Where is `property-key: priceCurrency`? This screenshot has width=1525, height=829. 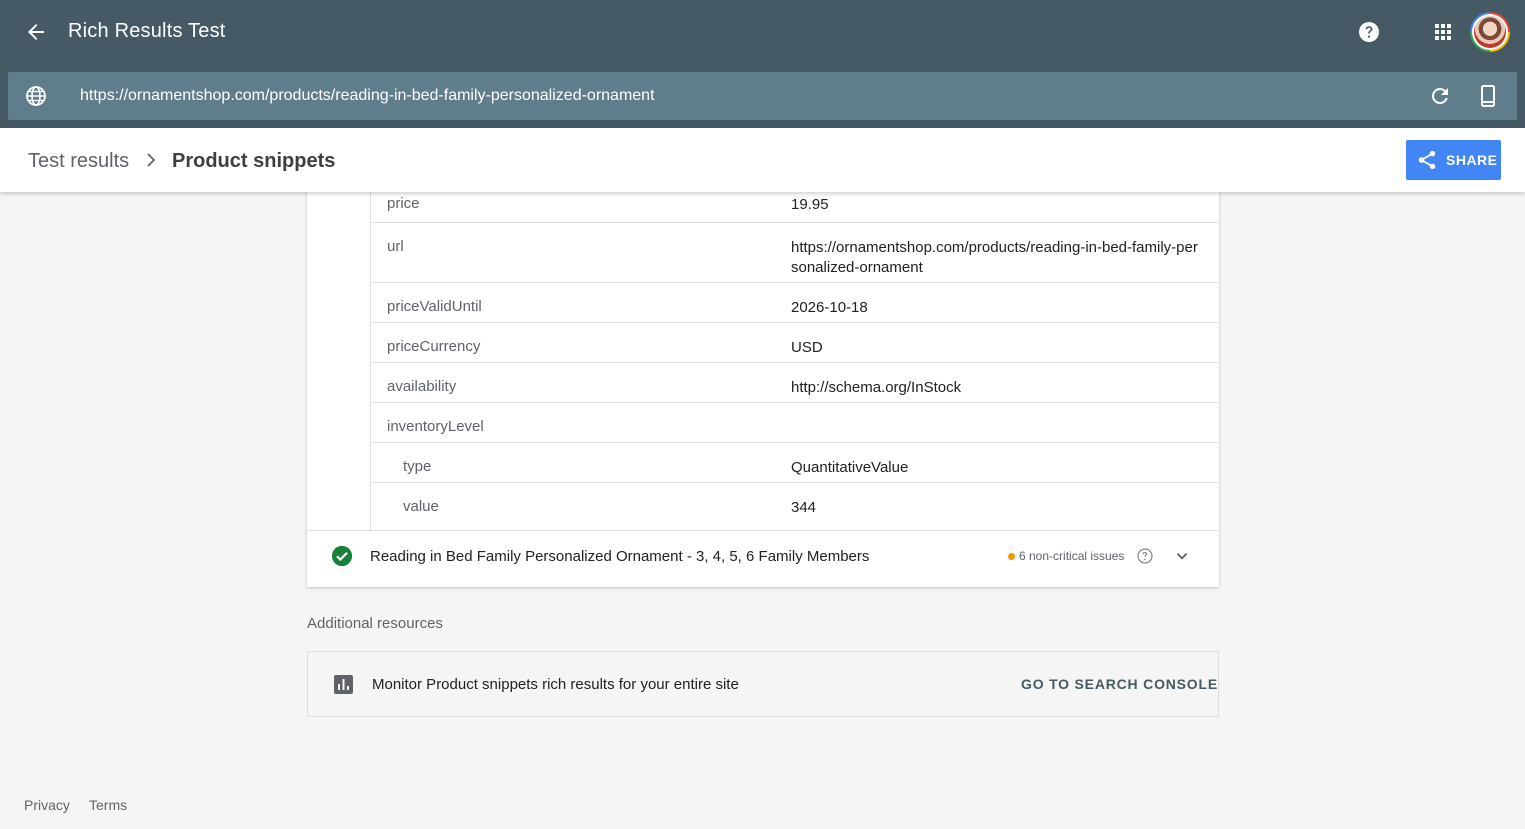 property-key: priceCurrency is located at coordinates (434, 346).